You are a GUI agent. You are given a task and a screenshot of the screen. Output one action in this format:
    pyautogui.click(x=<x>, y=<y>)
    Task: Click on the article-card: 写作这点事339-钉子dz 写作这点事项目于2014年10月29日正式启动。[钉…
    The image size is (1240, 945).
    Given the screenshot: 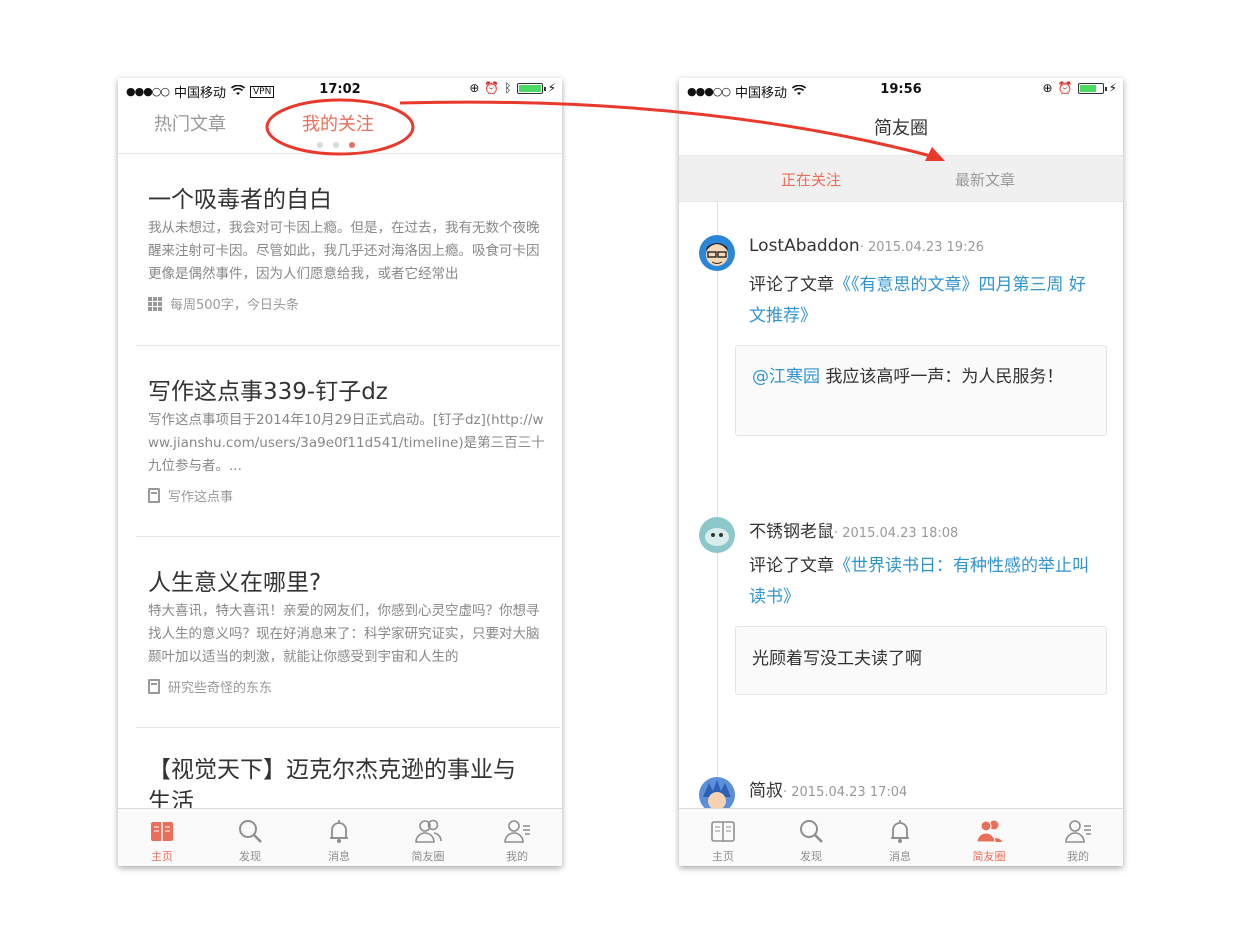 What is the action you would take?
    pyautogui.click(x=348, y=441)
    